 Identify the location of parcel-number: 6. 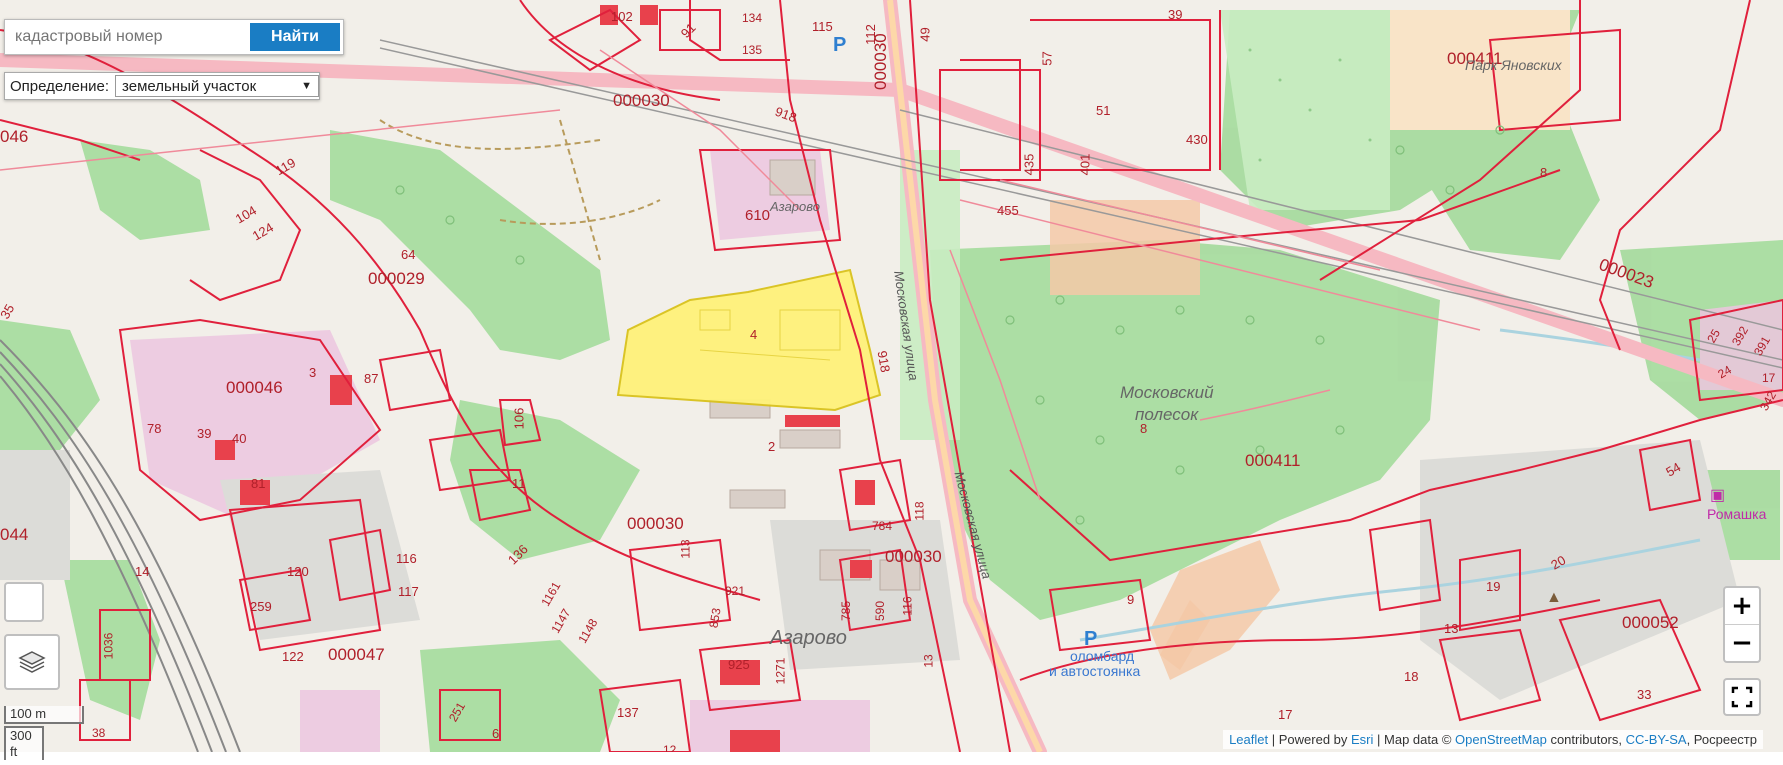
(496, 733).